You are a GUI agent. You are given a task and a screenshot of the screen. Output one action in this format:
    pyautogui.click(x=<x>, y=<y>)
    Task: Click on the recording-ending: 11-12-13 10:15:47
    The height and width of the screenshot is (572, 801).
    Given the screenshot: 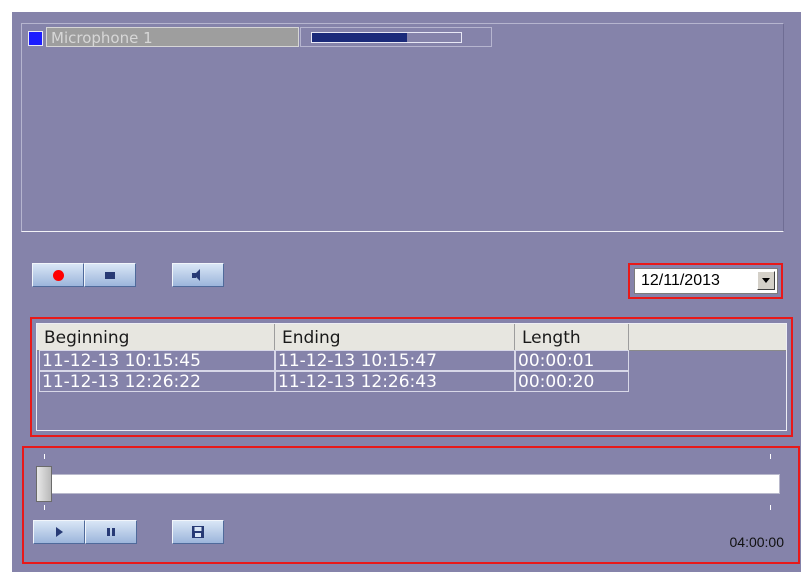 What is the action you would take?
    pyautogui.click(x=395, y=360)
    